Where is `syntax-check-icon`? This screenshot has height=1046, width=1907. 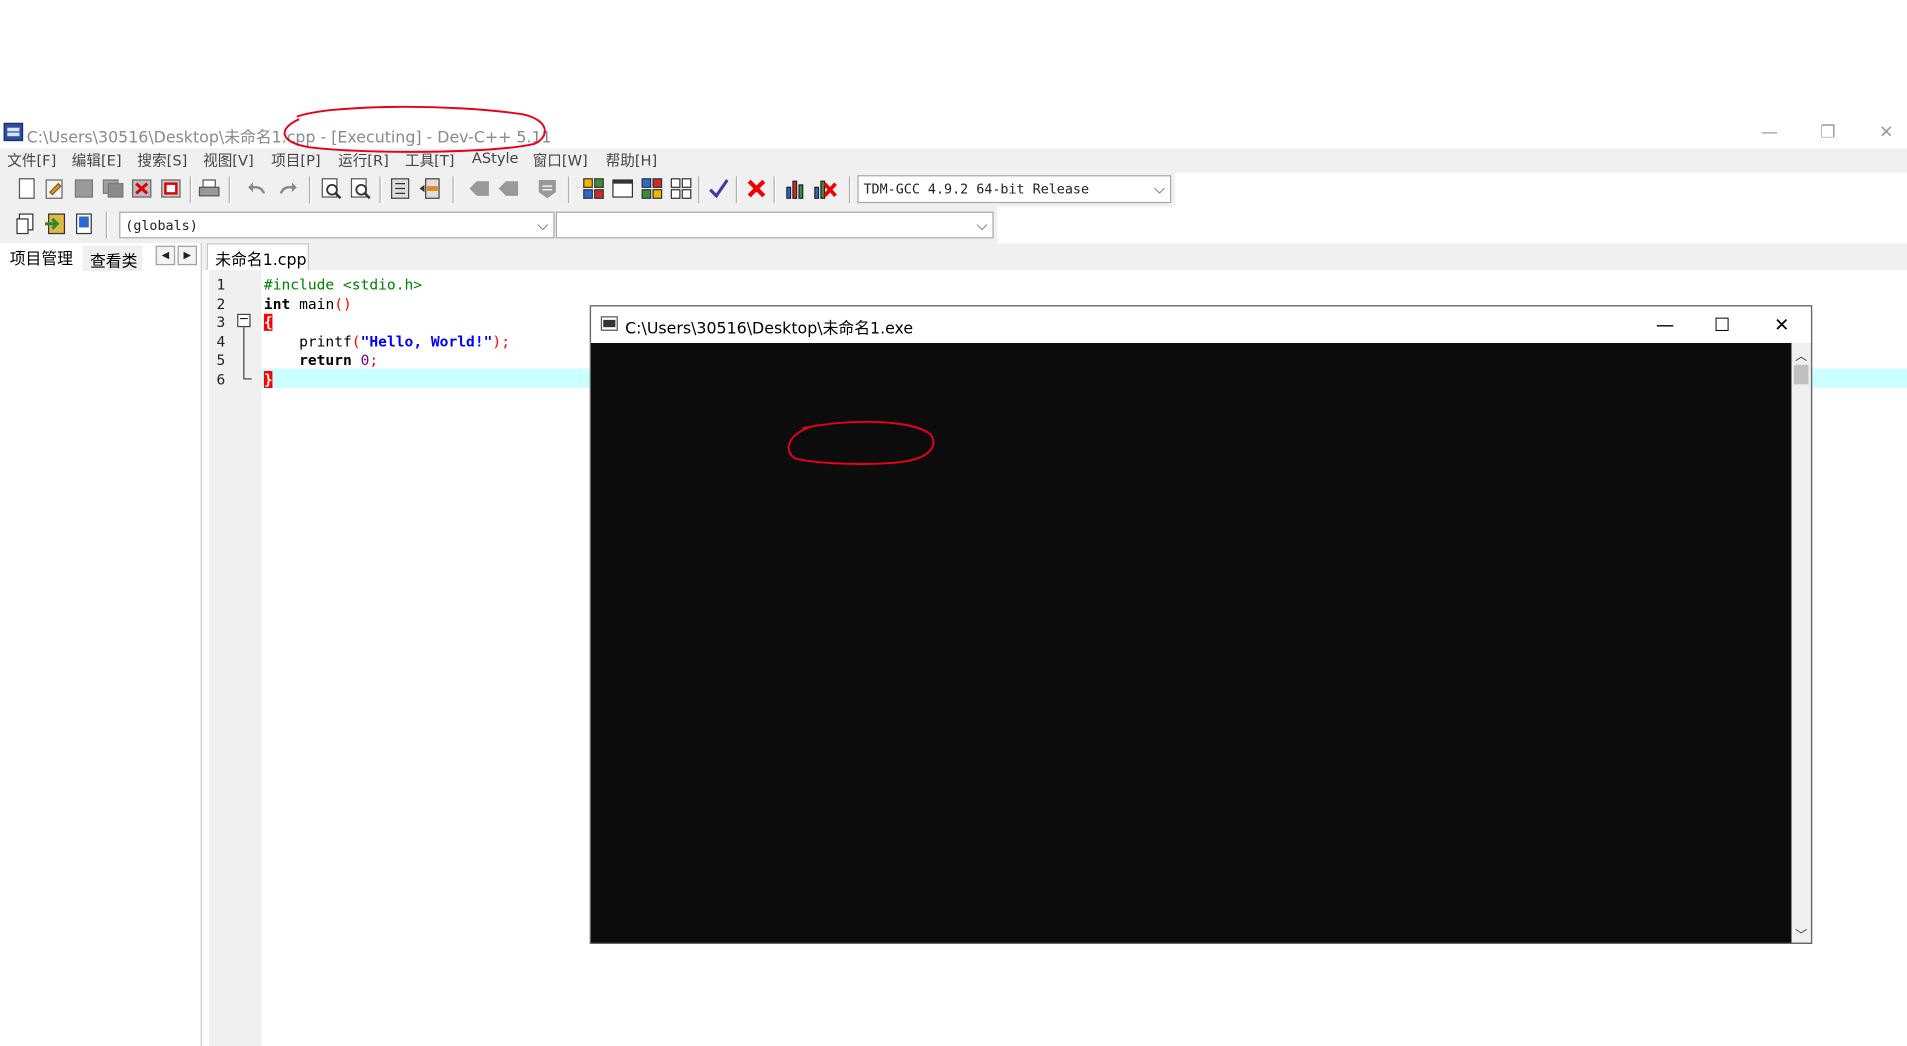 syntax-check-icon is located at coordinates (719, 188).